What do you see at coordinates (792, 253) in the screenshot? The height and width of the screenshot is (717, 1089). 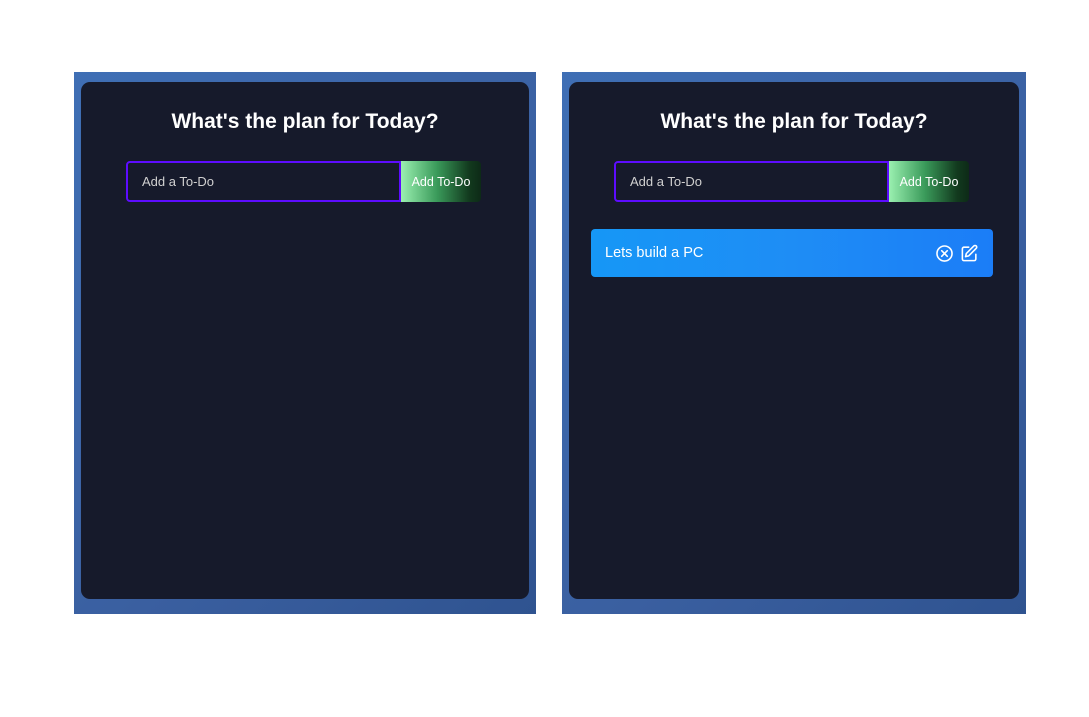 I see `todo-item: Lets build a PC` at bounding box center [792, 253].